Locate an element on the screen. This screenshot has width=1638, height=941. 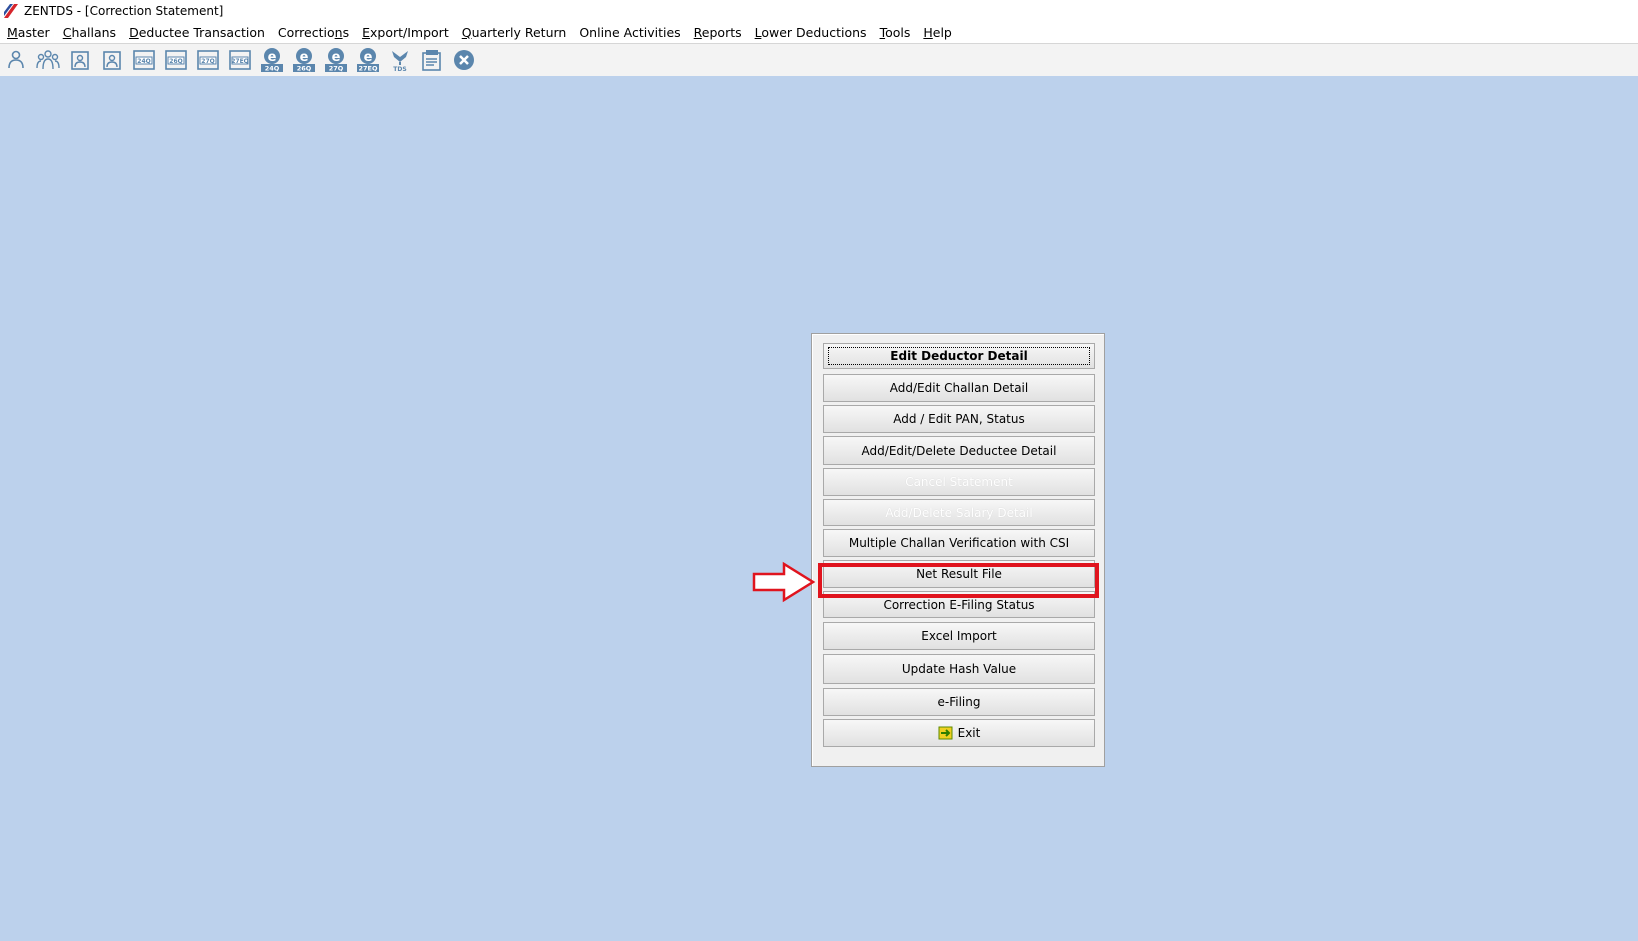
net-result-file-button: Net Result File is located at coordinates (959, 574).